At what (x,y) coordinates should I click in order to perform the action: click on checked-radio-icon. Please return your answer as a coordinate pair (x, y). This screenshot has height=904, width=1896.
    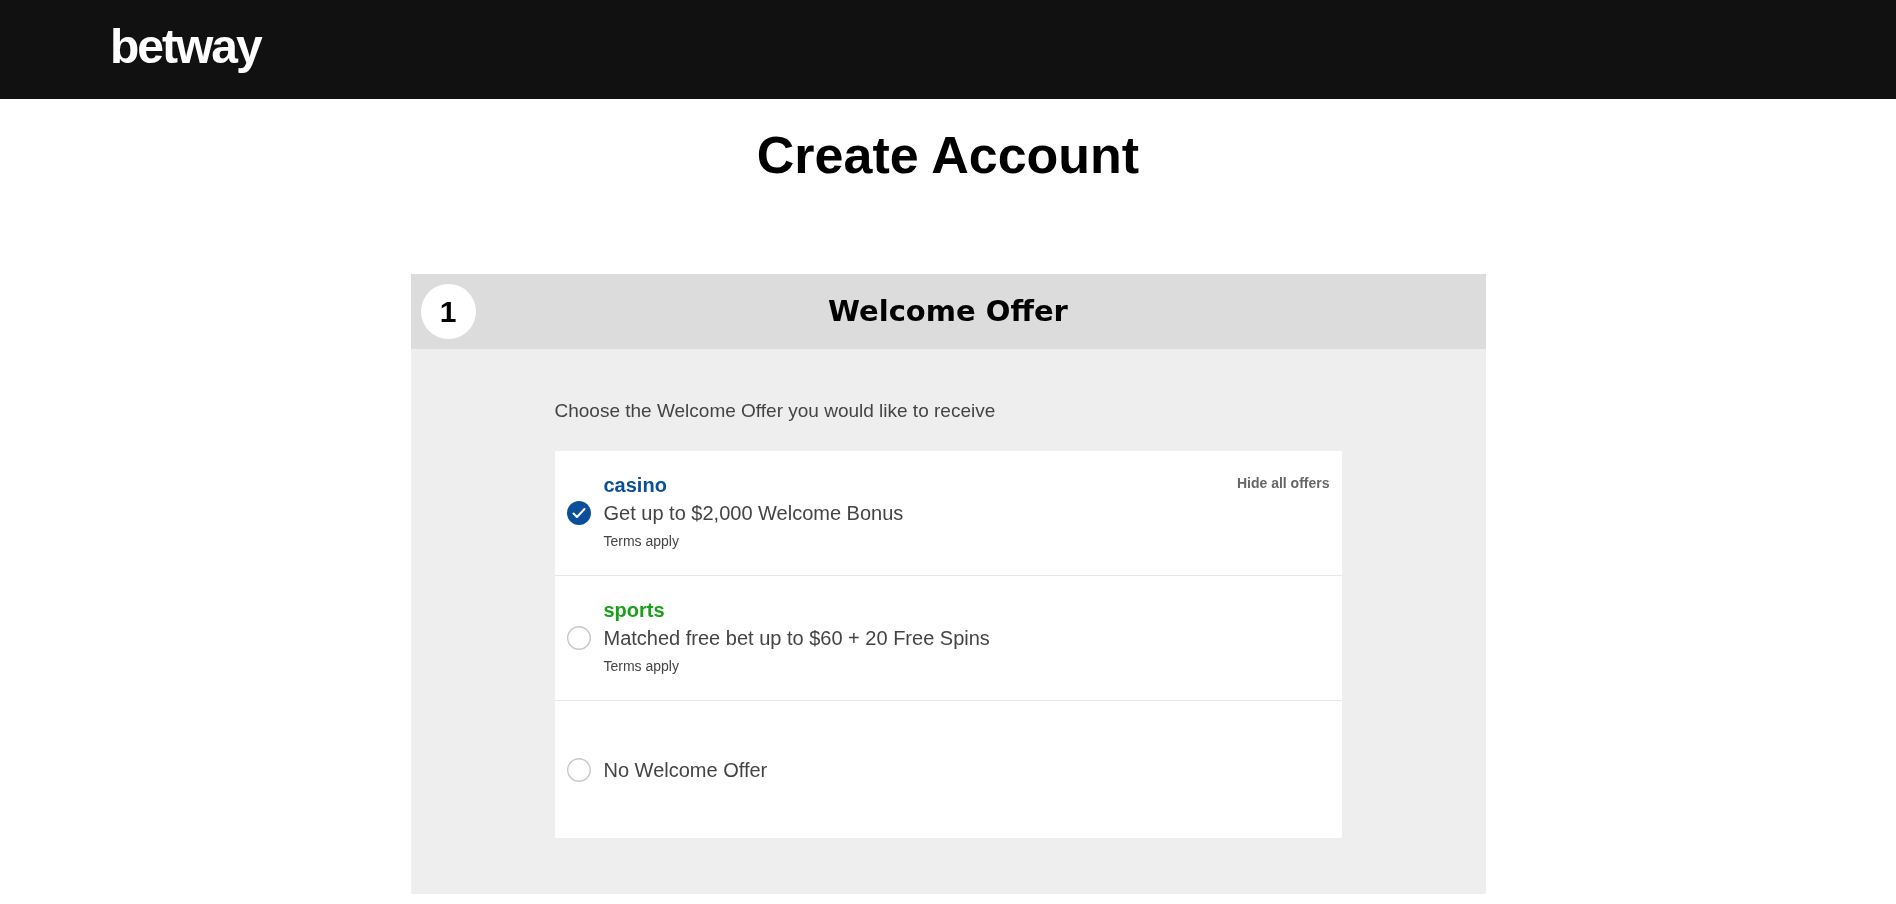
    Looking at the image, I should click on (578, 513).